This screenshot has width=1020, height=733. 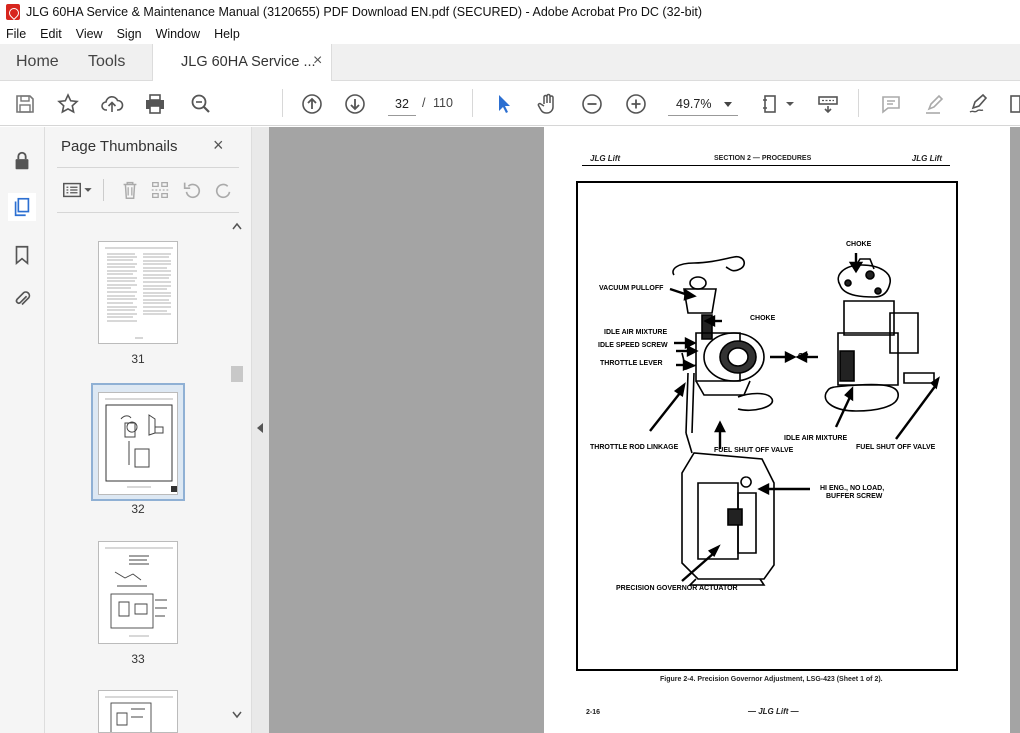 I want to click on tab-document: JLG 60HA Service ... ×, so click(x=242, y=63).